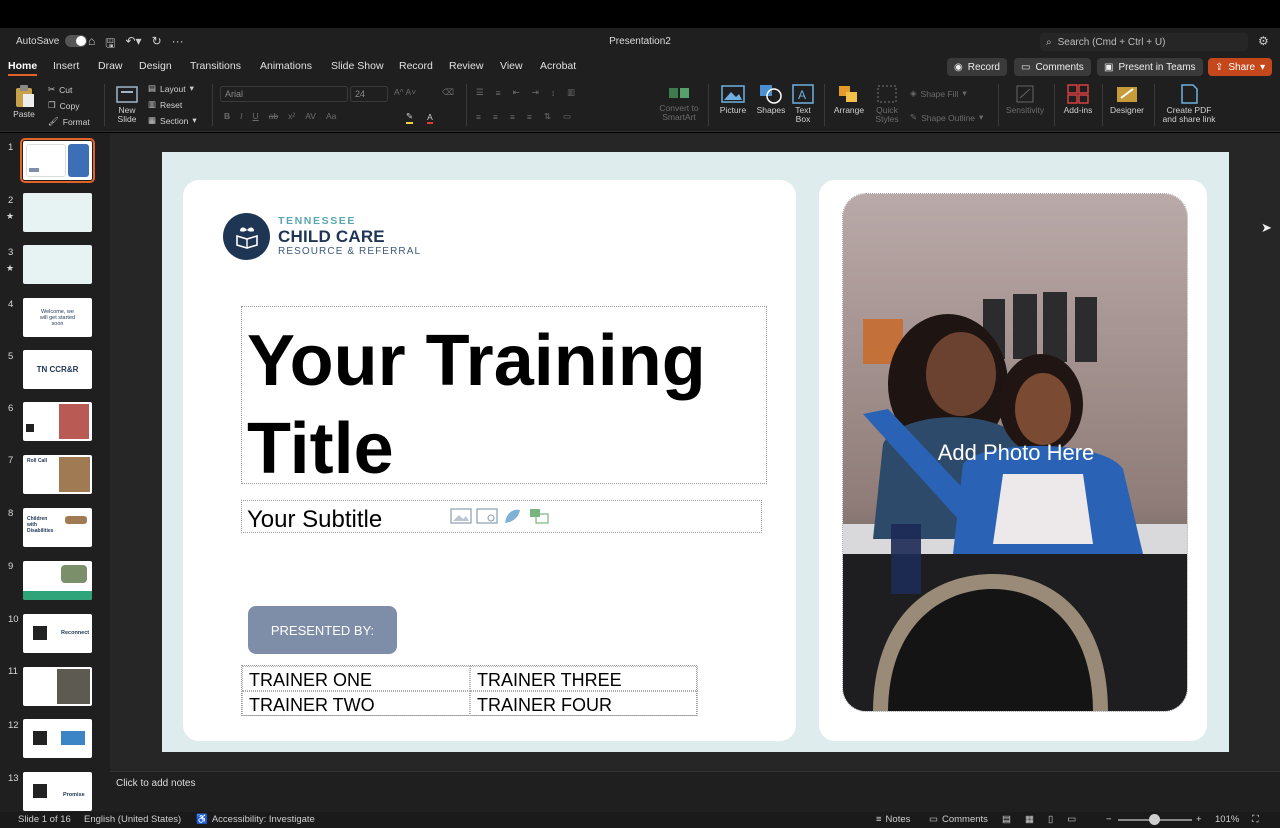 This screenshot has width=1280, height=828. I want to click on reading-view-icon: ▯, so click(1050, 819).